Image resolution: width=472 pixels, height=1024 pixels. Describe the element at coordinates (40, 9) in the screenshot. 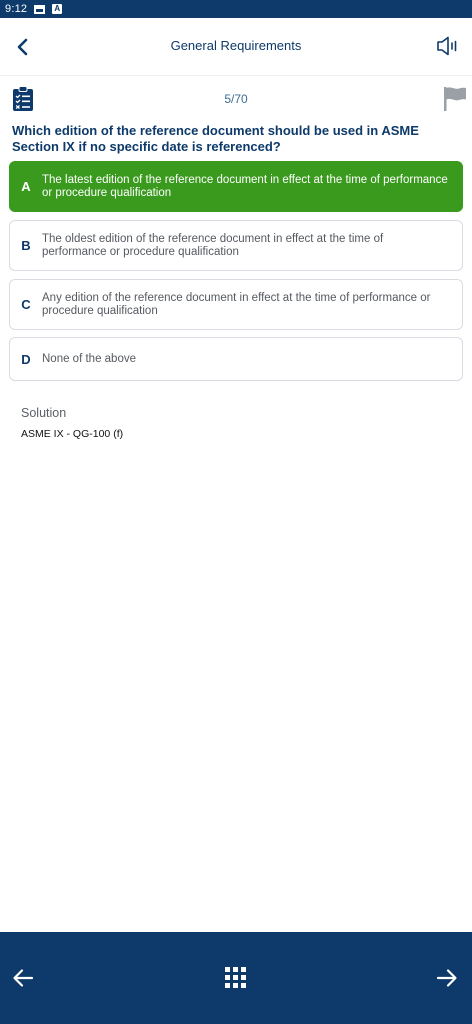

I see `image-icon` at that location.